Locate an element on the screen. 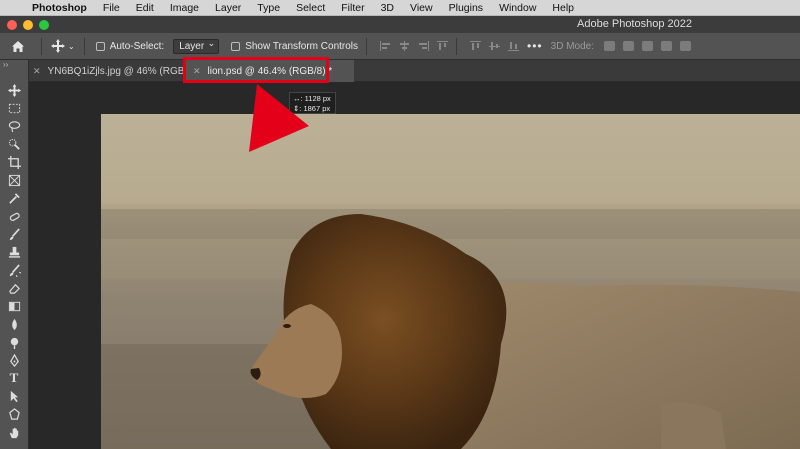  show-transform-controls-label: Show Transform Controls is located at coordinates (302, 46).